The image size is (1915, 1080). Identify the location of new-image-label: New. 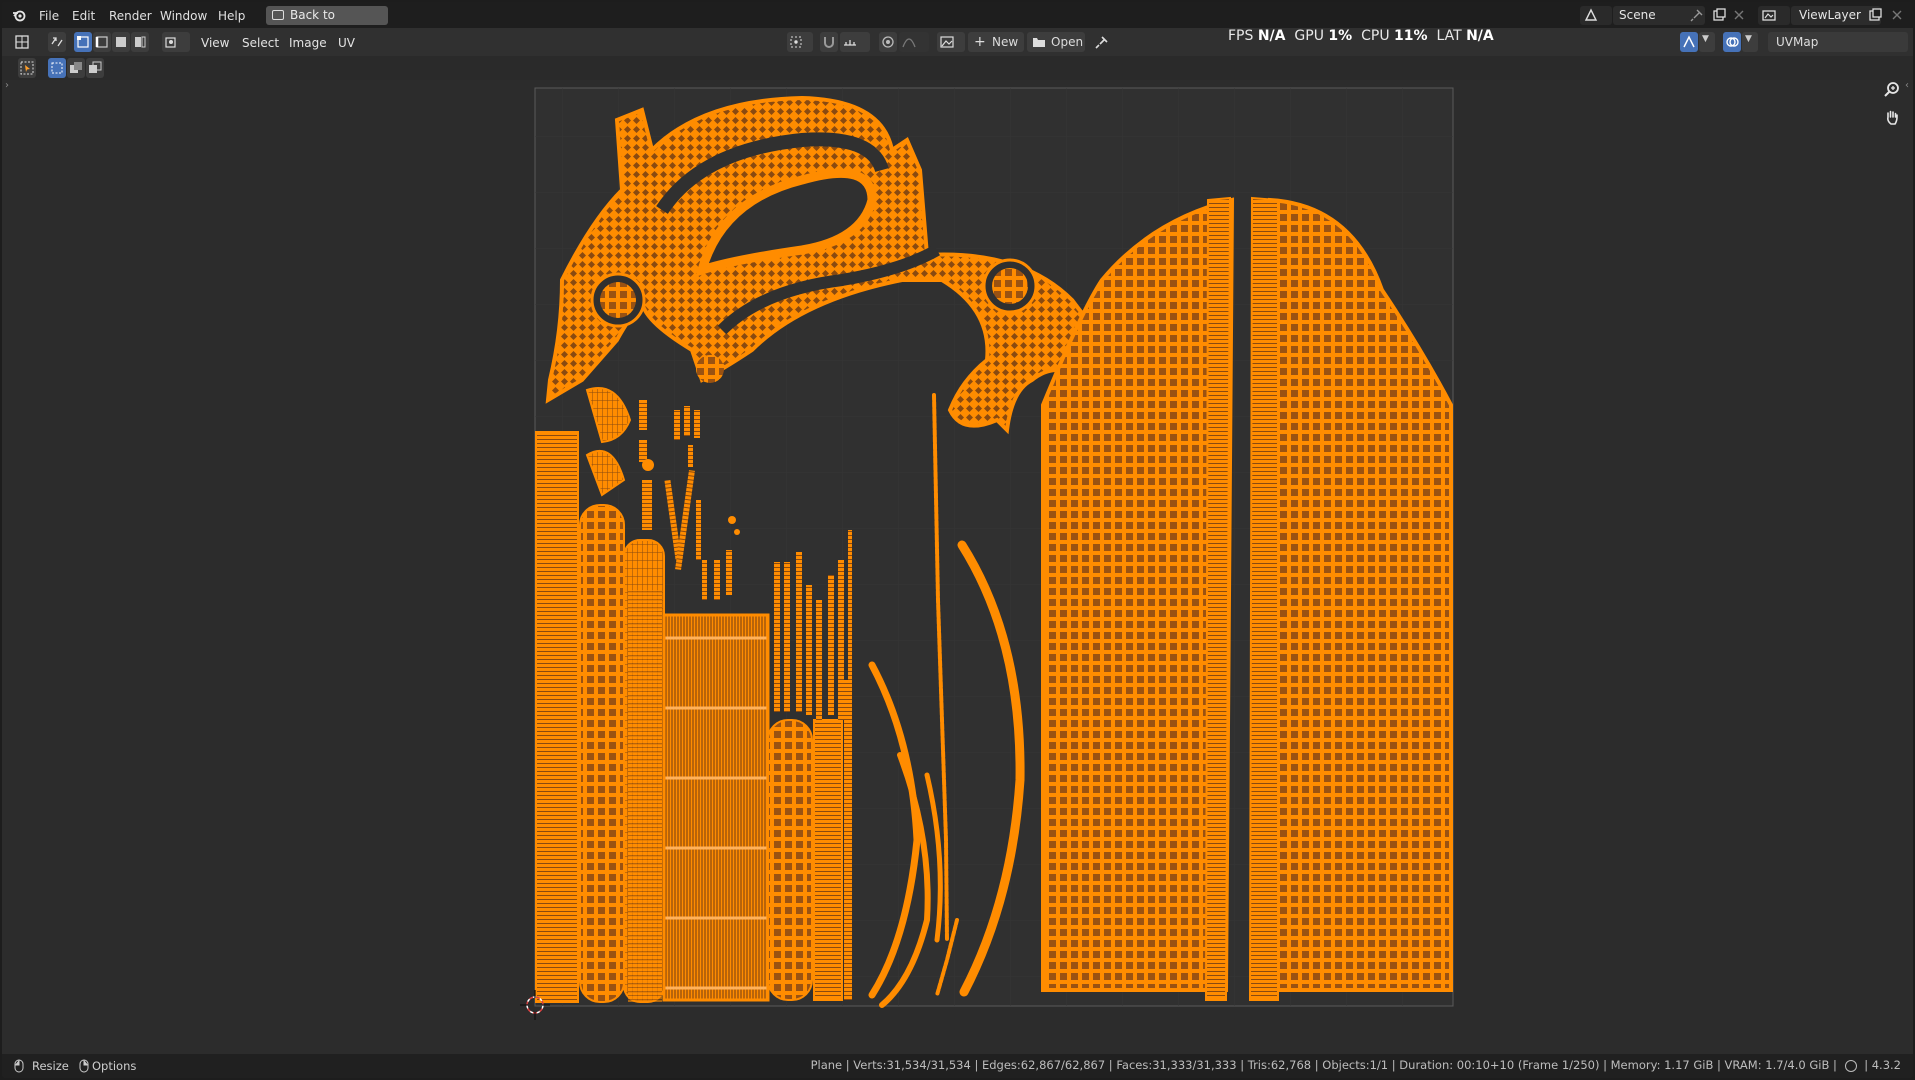
(1005, 42).